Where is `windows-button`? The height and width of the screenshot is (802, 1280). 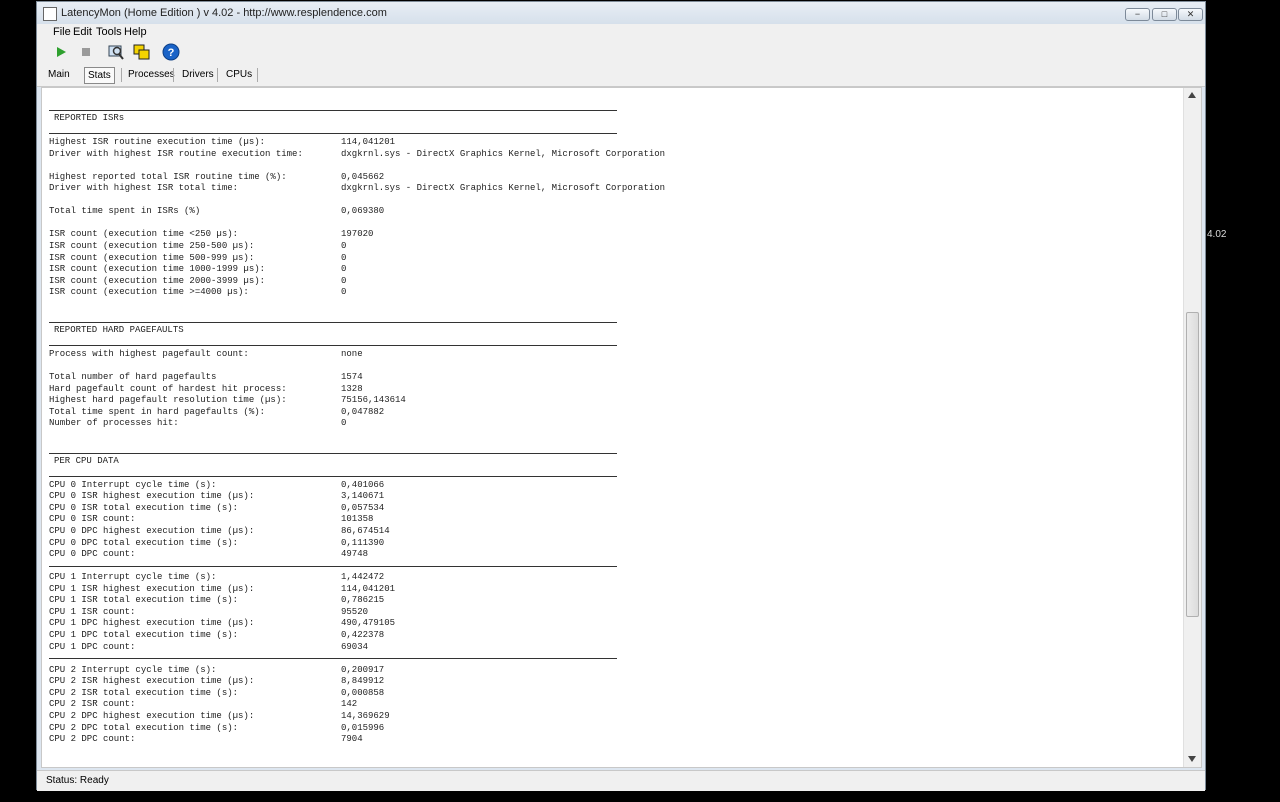
windows-button is located at coordinates (142, 52).